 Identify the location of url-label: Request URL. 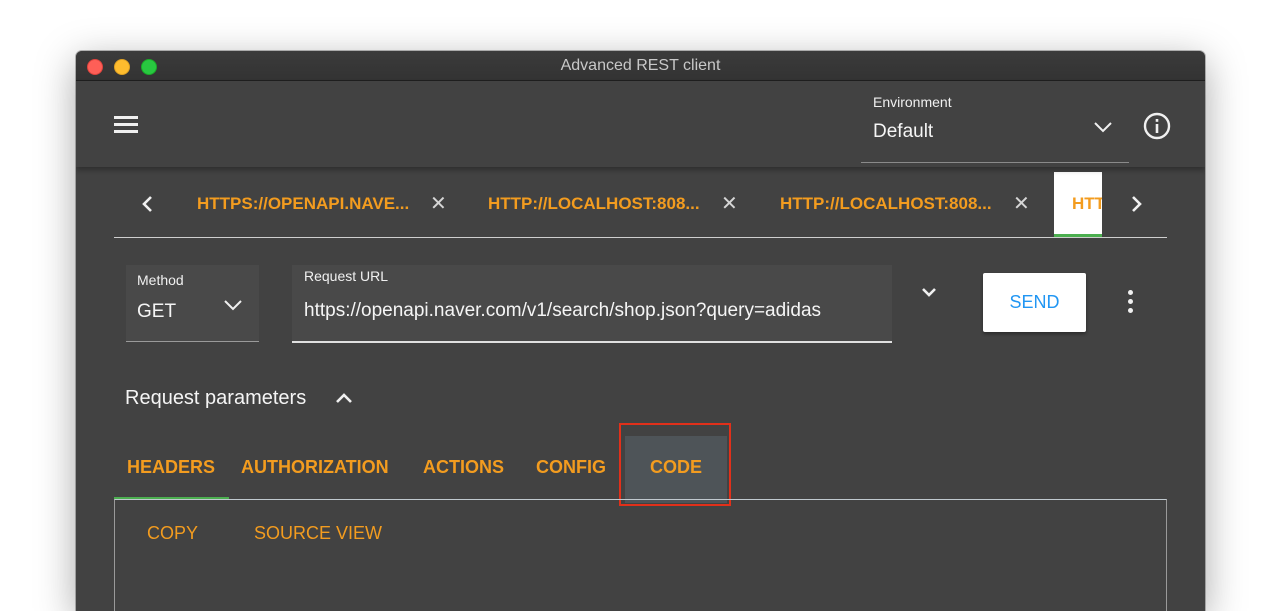
(346, 276).